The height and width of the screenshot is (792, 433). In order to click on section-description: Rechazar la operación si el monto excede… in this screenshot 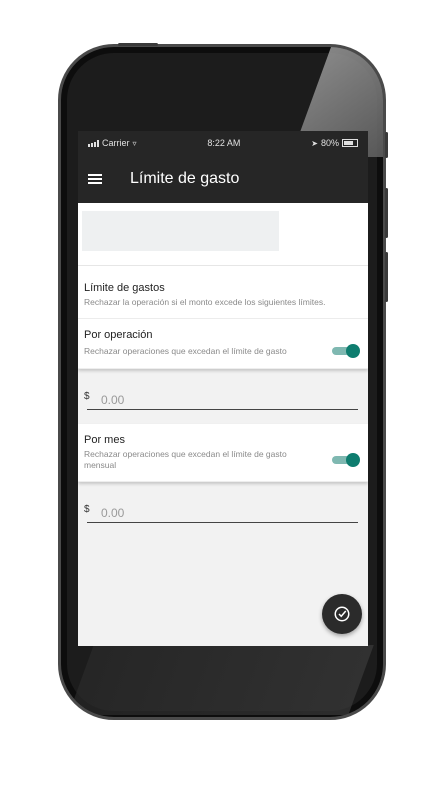, I will do `click(205, 302)`.